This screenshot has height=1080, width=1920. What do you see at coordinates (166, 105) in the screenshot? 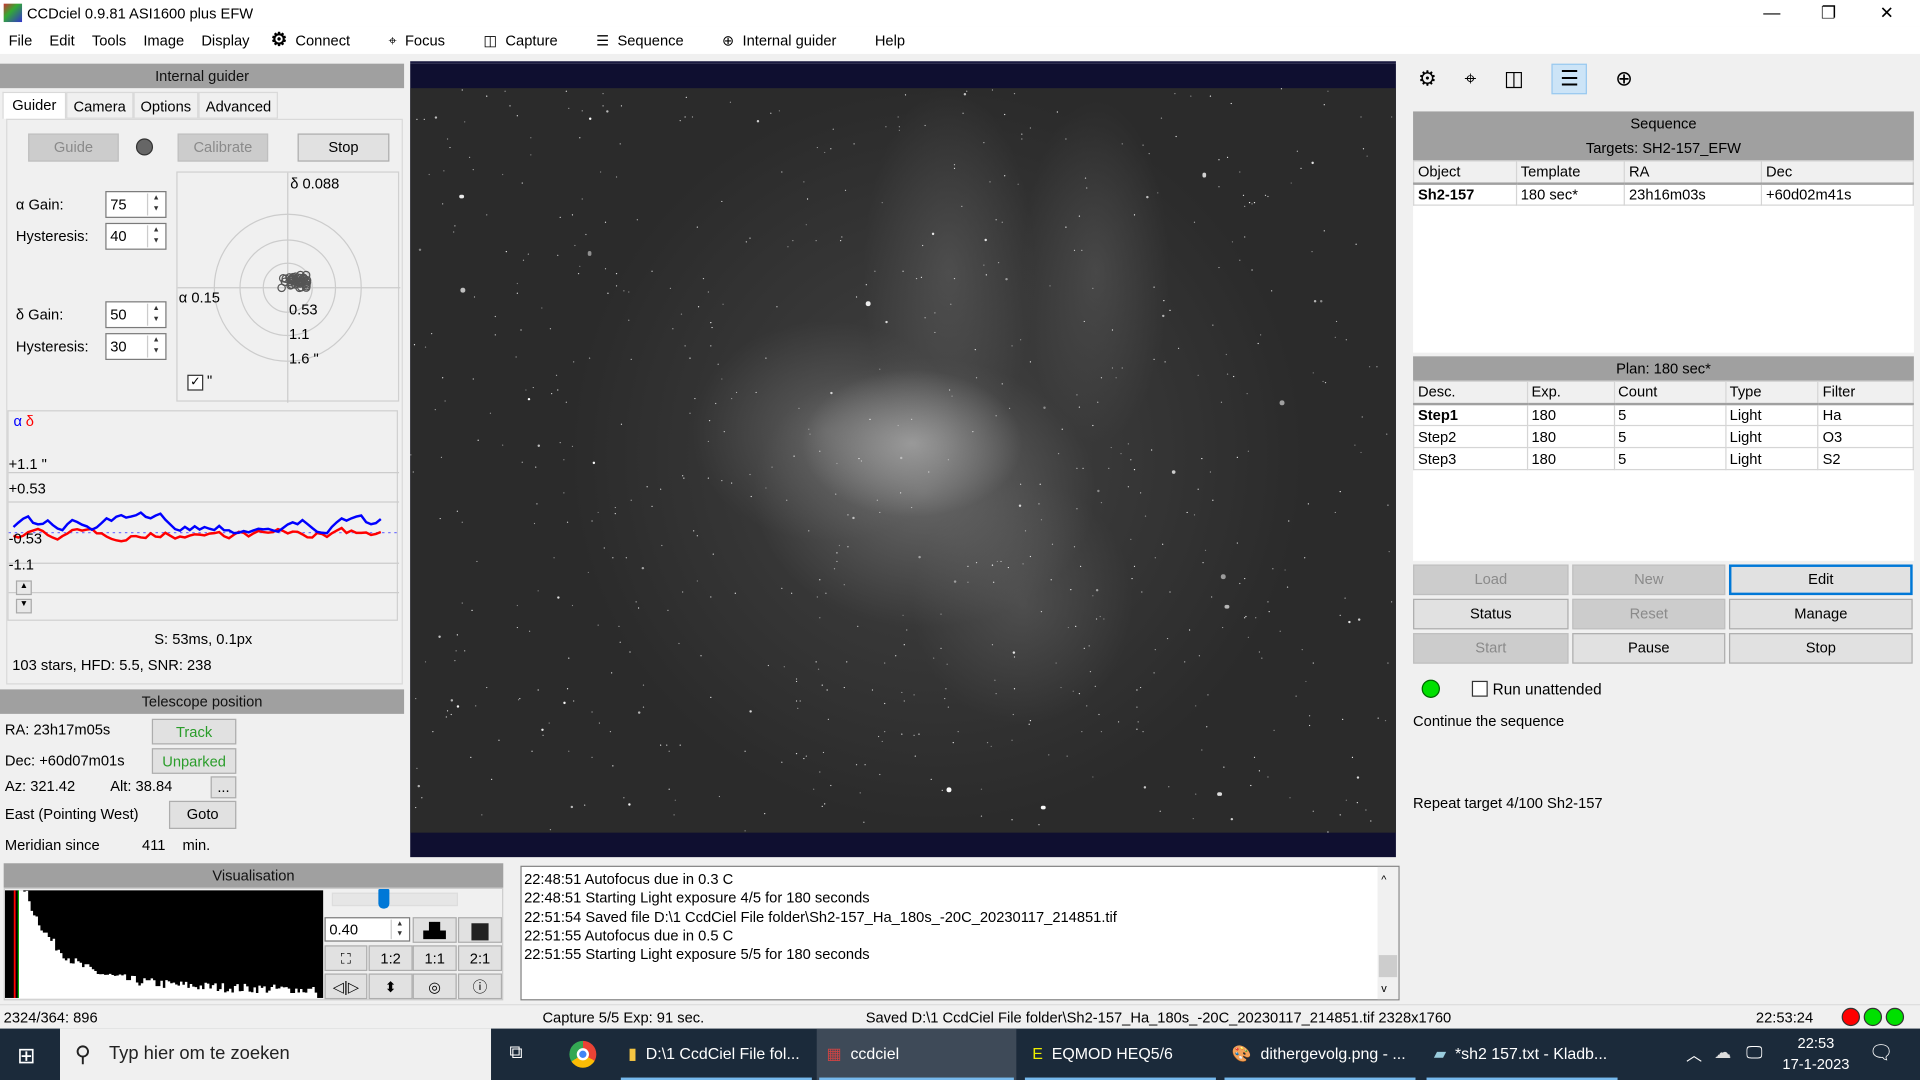
I see `tab-options: Options` at bounding box center [166, 105].